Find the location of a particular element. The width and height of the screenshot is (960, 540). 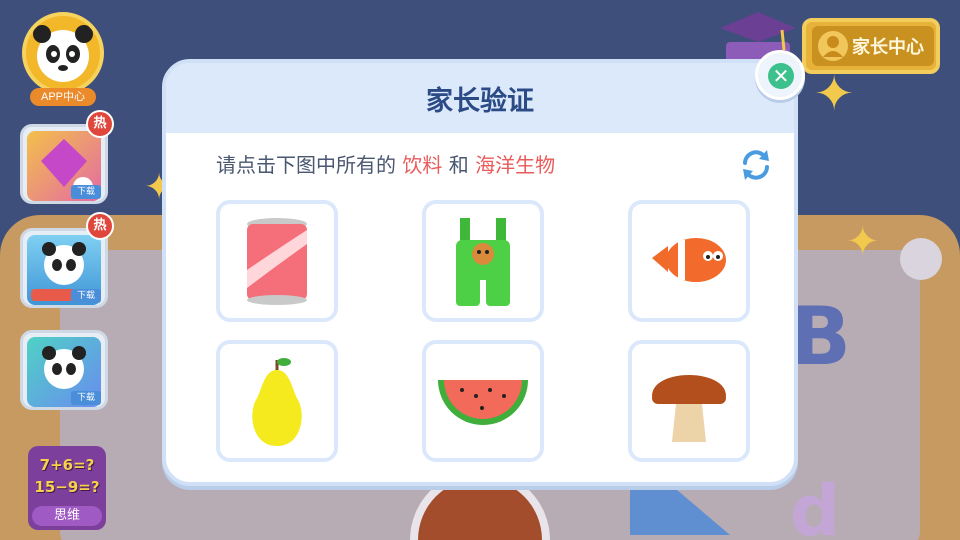

math-expression: 15−9=? is located at coordinates (67, 487).